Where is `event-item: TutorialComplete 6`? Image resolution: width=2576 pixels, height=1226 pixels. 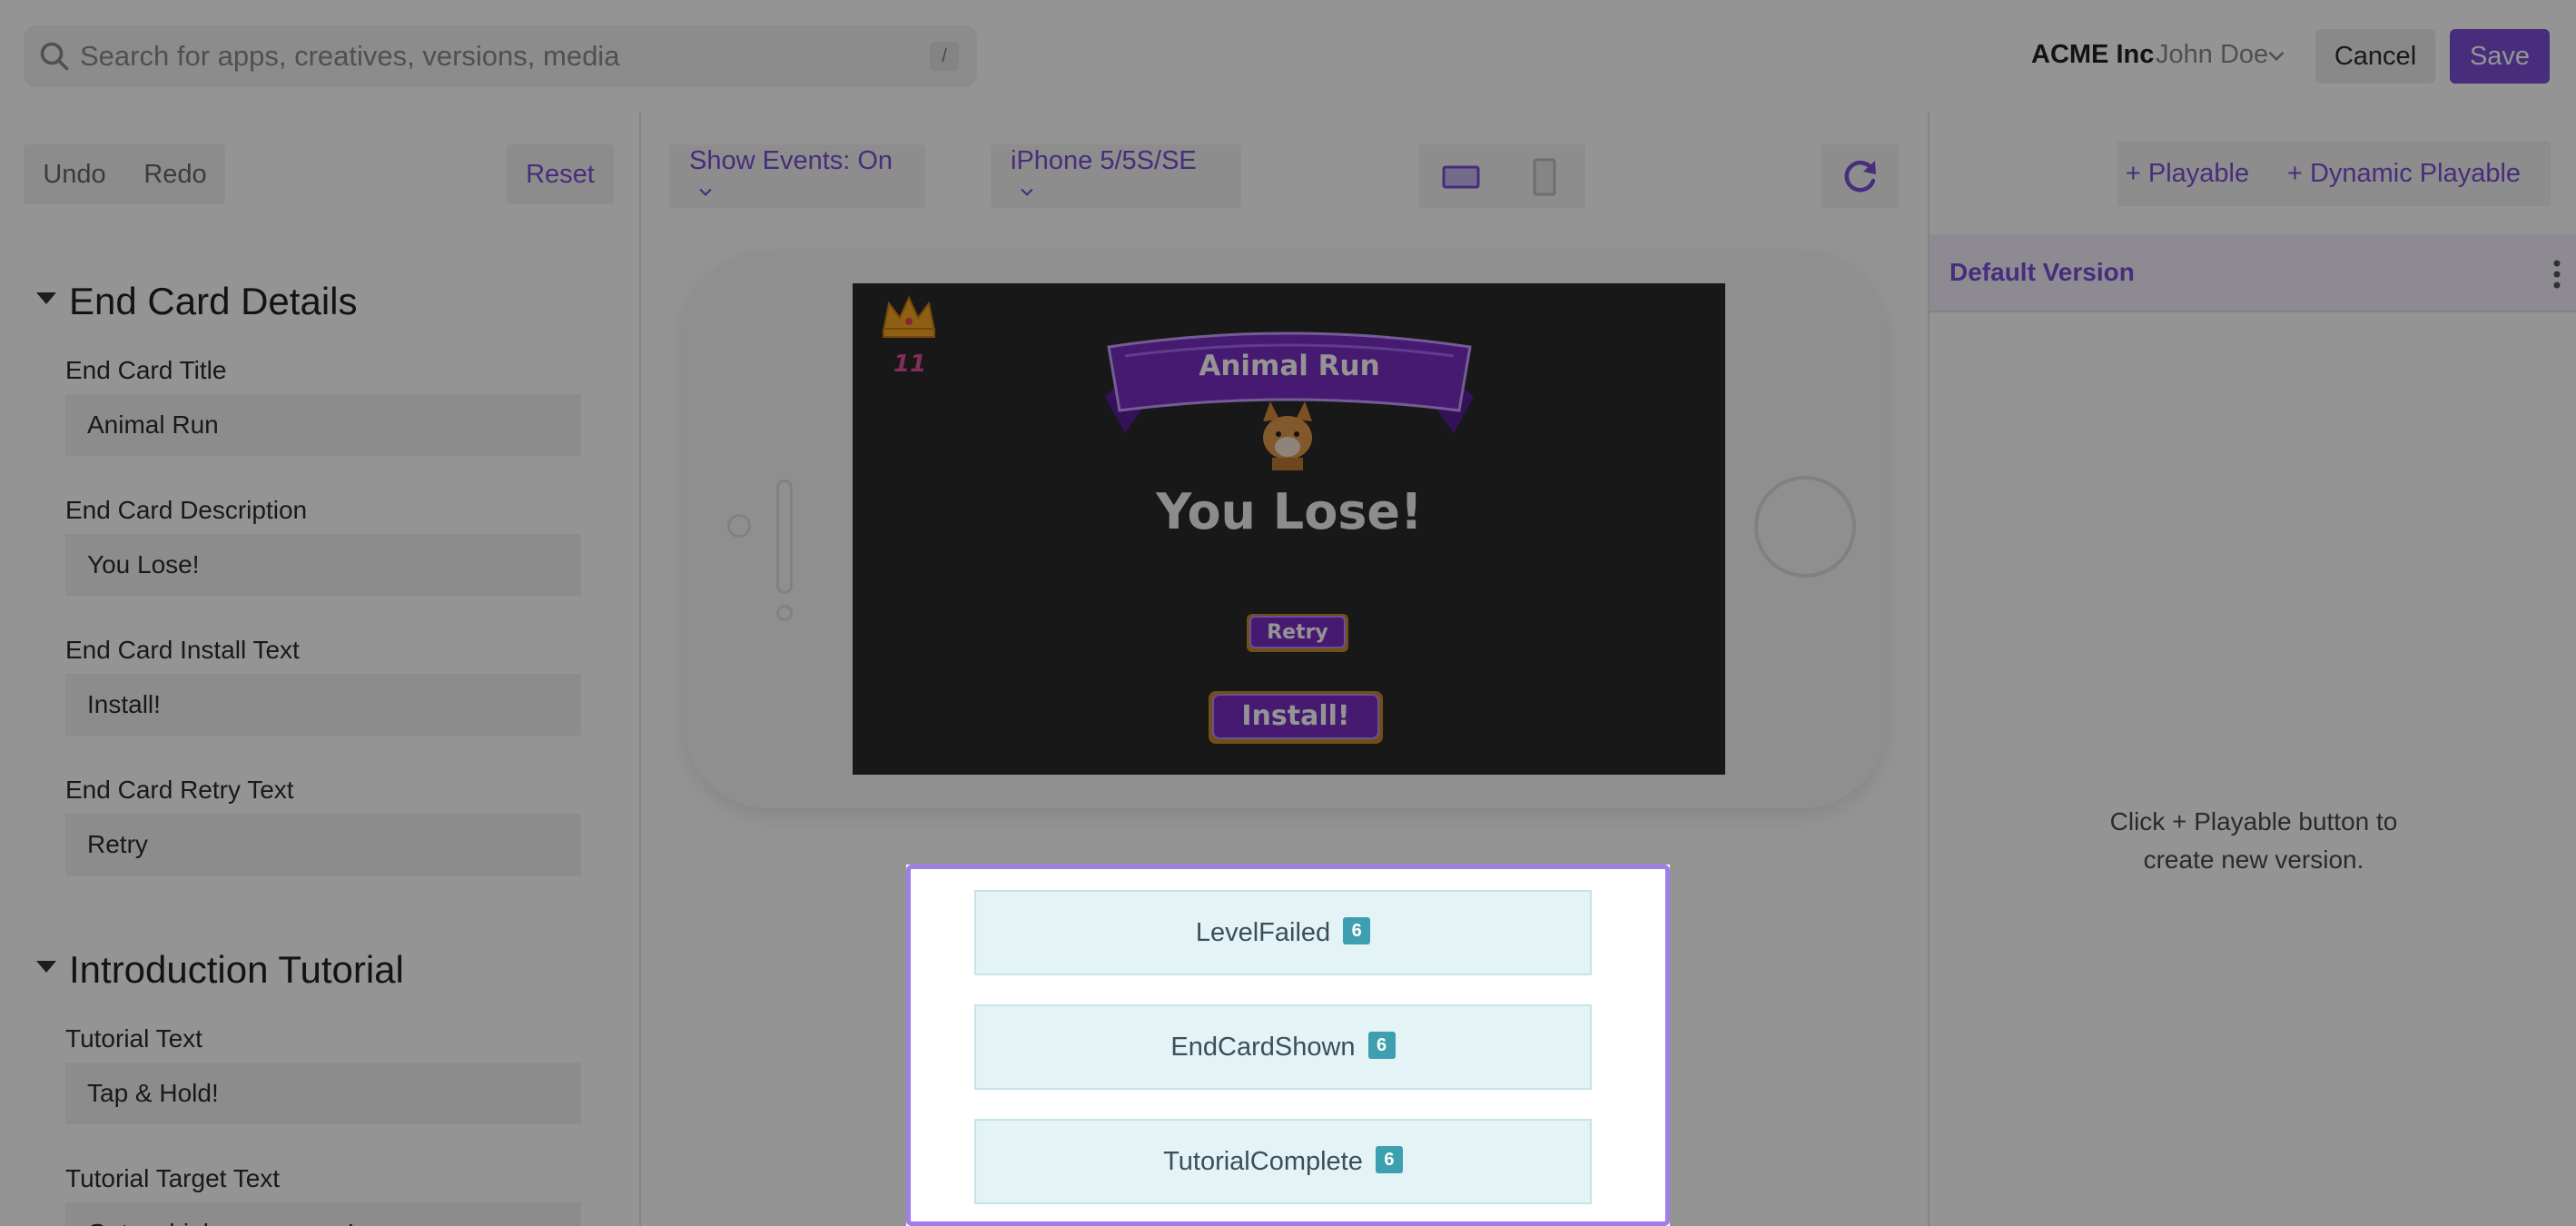 event-item: TutorialComplete 6 is located at coordinates (1283, 1161).